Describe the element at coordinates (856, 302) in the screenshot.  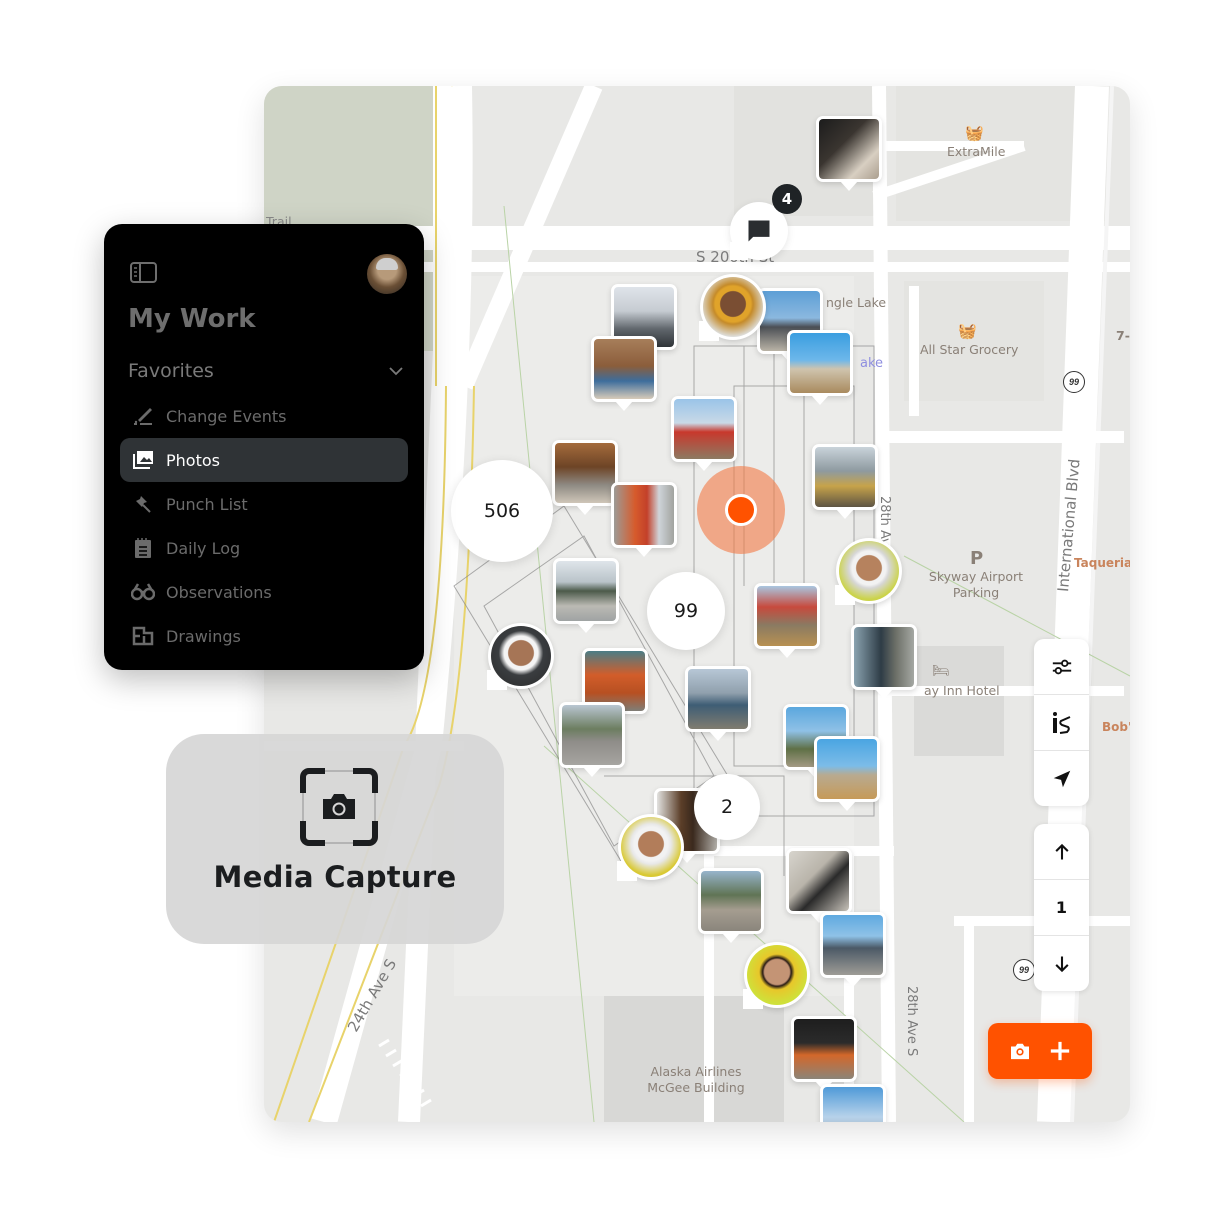
I see `poi-tangle-lake: ngle Lake` at that location.